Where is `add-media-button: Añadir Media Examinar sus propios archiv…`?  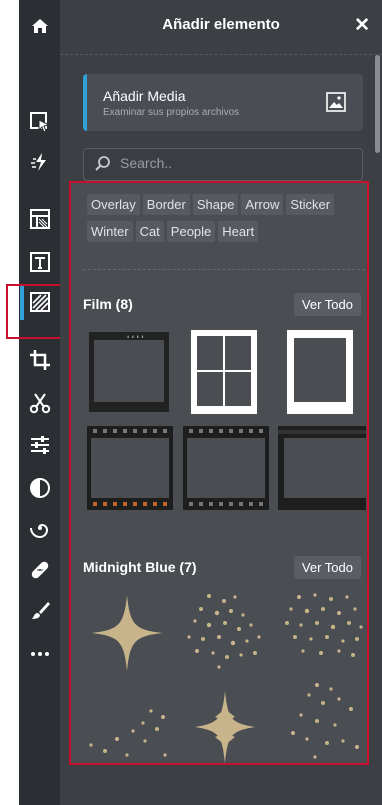
add-media-button: Añadir Media Examinar sus propios archiv… is located at coordinates (223, 102).